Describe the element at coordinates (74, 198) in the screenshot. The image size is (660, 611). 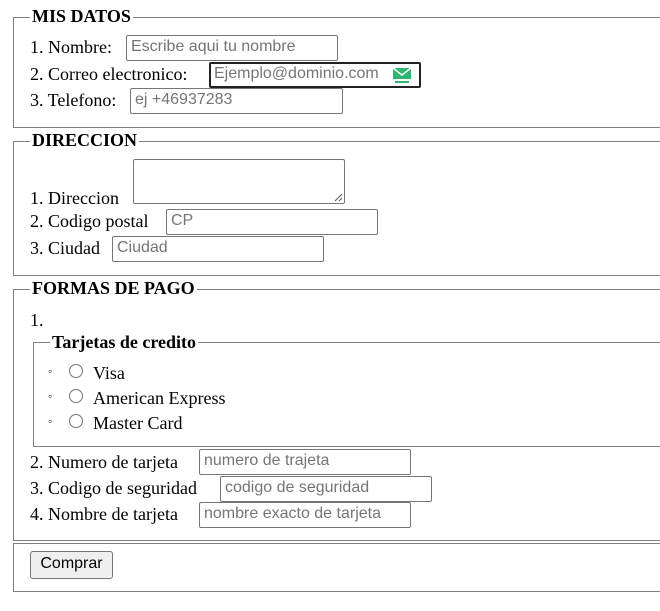
I see `label-direccion: 1. Direccion` at that location.